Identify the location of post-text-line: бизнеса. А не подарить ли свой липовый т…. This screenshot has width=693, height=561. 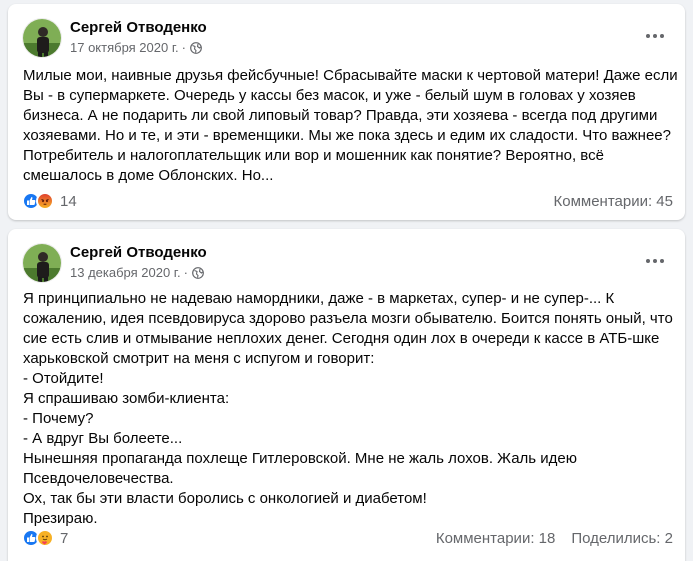
(340, 115).